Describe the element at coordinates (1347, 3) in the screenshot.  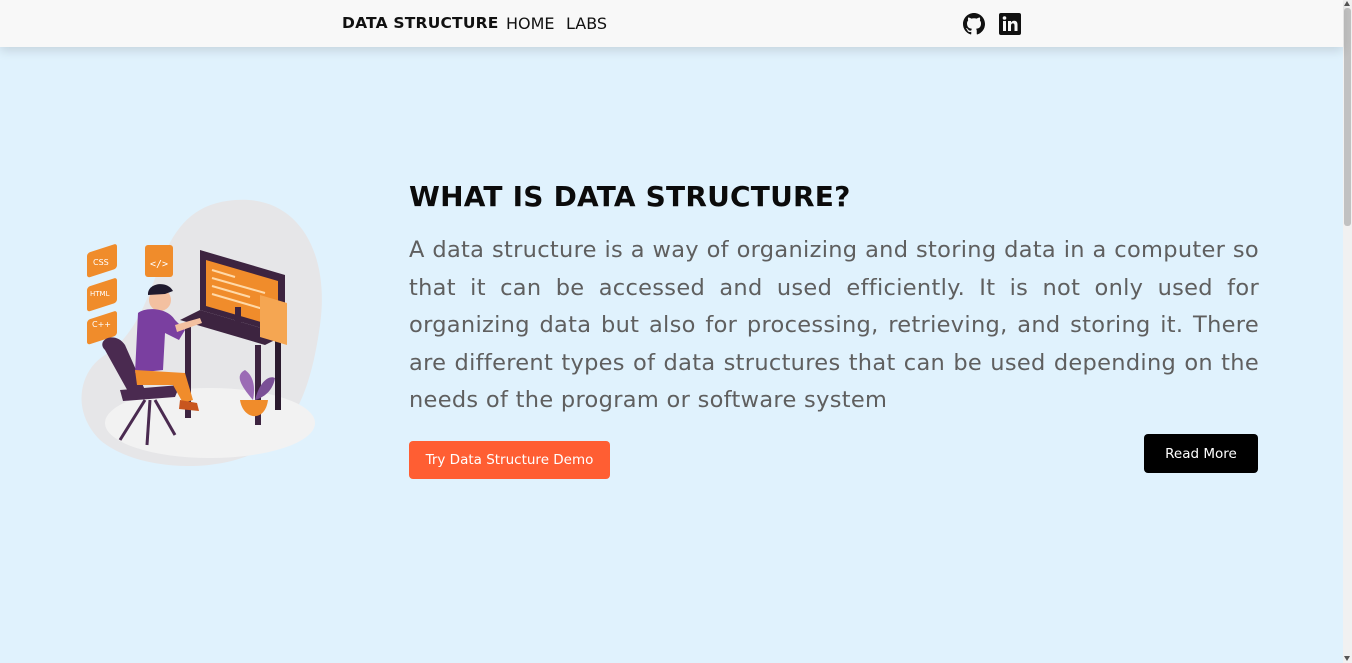
I see `scroll-up-arrow-icon` at that location.